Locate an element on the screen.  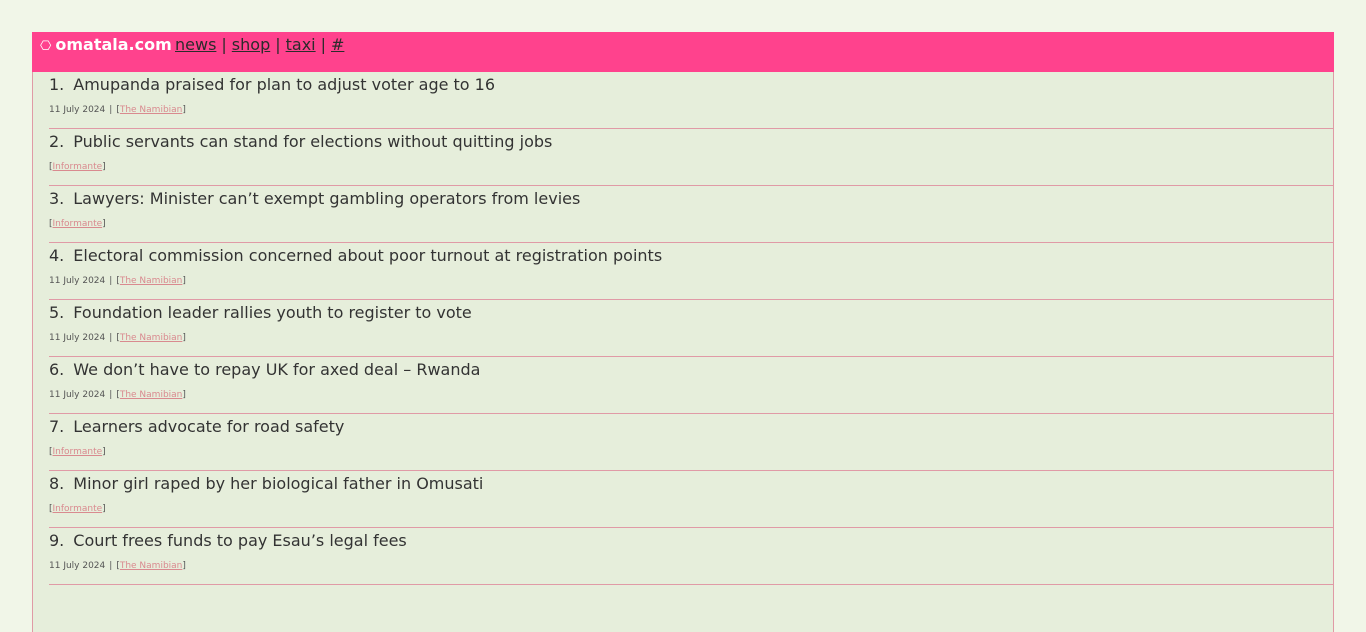
article-number: 7. is located at coordinates (57, 426).